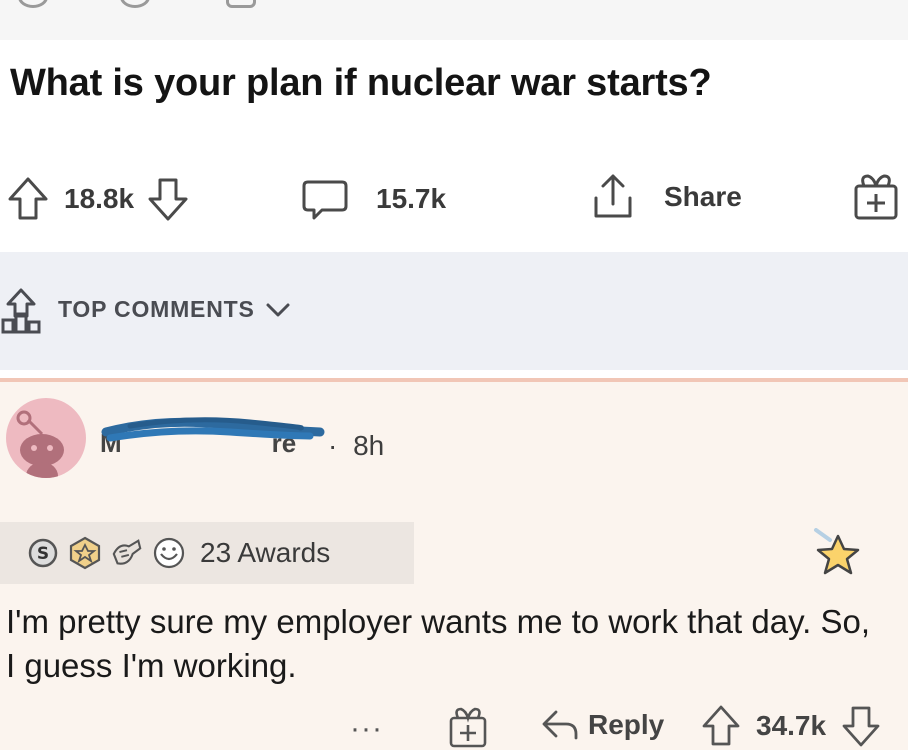  What do you see at coordinates (560, 725) in the screenshot?
I see `reply-arrow-icon` at bounding box center [560, 725].